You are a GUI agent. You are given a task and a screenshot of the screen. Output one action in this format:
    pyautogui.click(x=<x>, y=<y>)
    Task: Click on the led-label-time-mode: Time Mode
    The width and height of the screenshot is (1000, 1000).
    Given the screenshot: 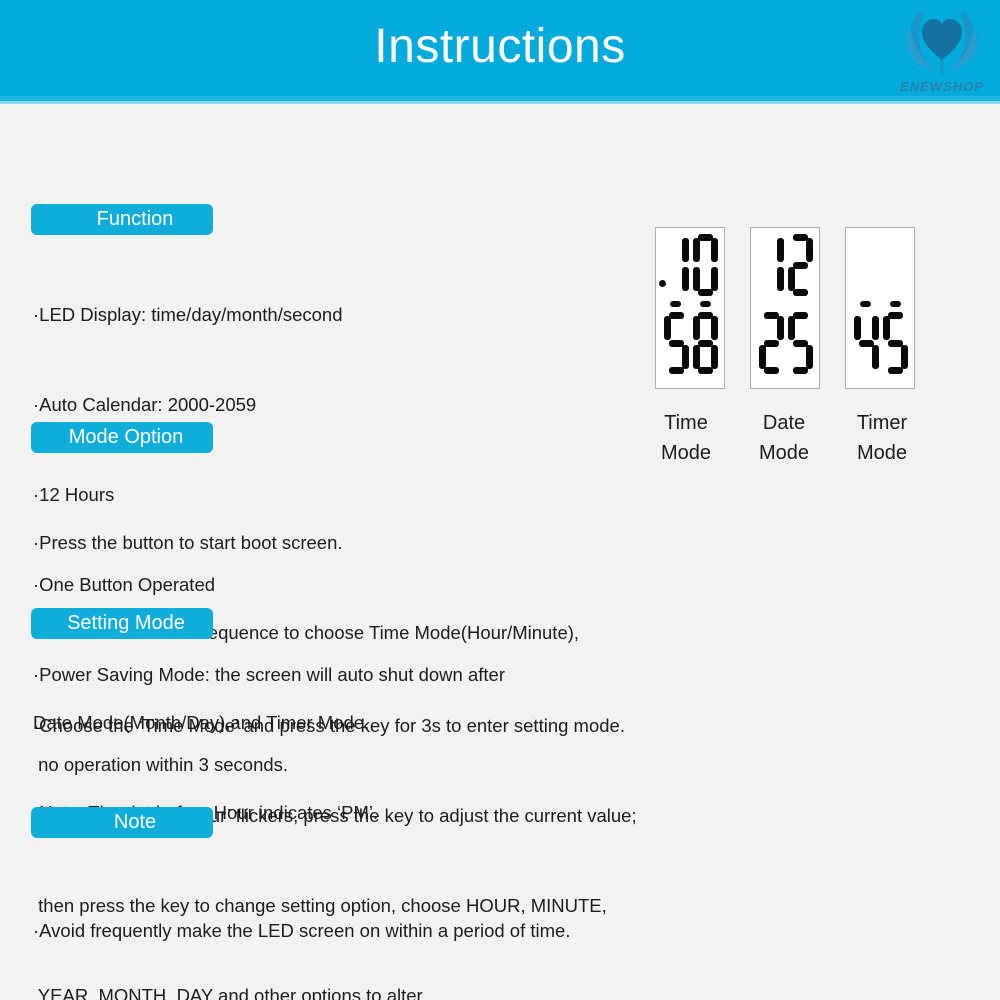 What is the action you would take?
    pyautogui.click(x=686, y=438)
    